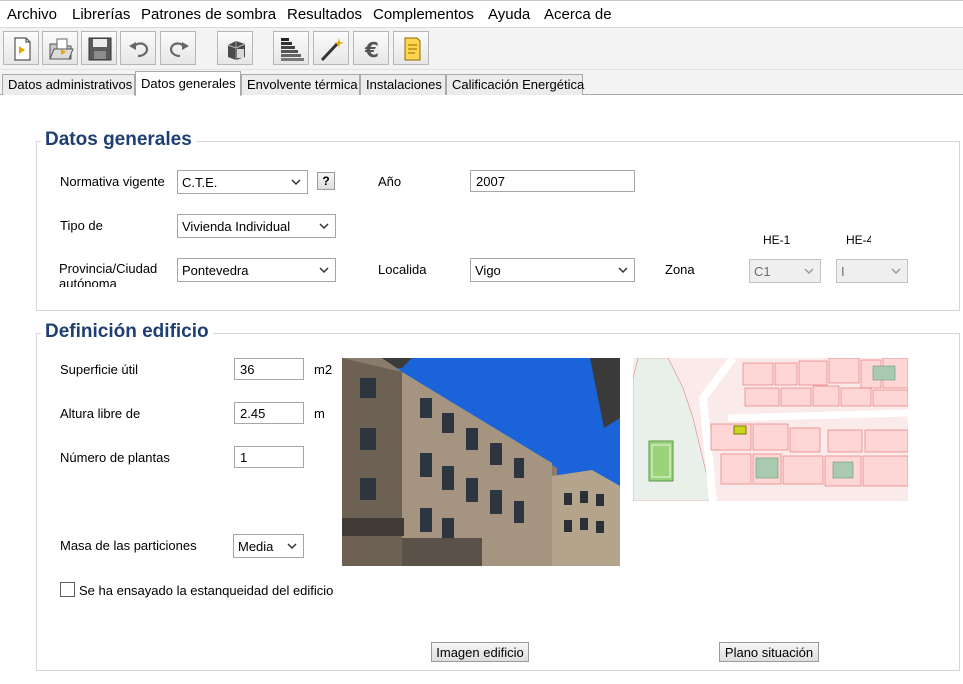 This screenshot has width=963, height=684. What do you see at coordinates (762, 271) in the screenshot?
I see `he1-value: C1` at bounding box center [762, 271].